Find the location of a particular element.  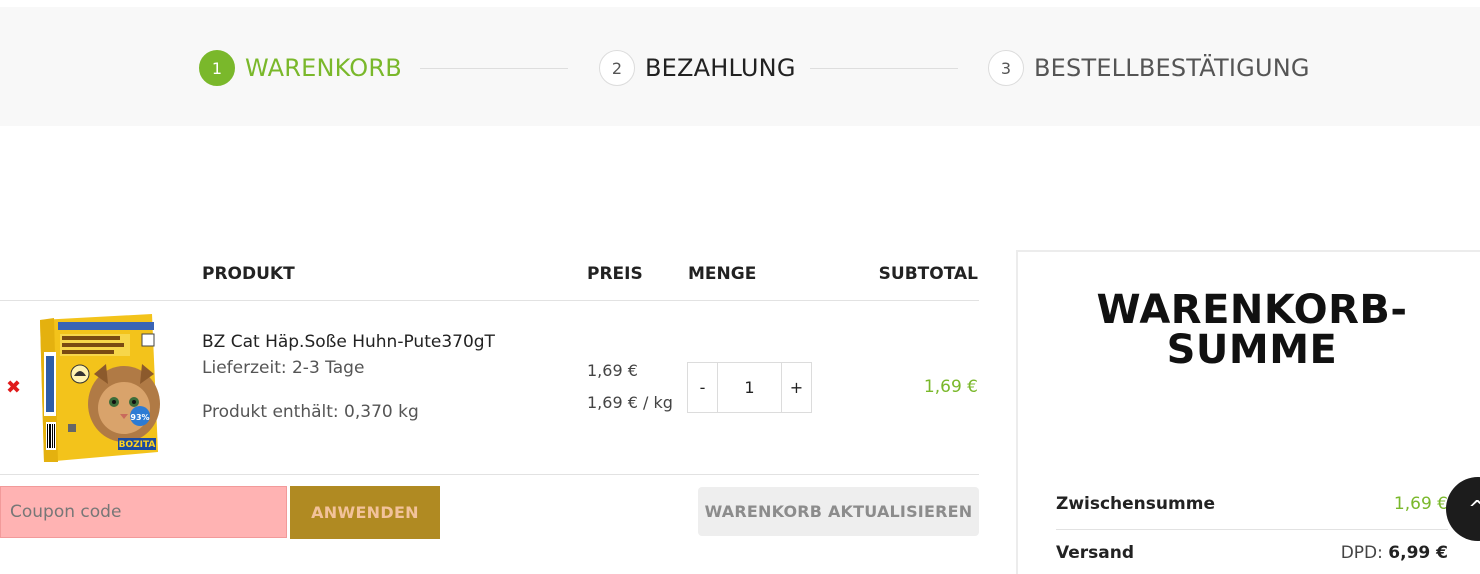

product-image-badge: 93% is located at coordinates (139, 417).